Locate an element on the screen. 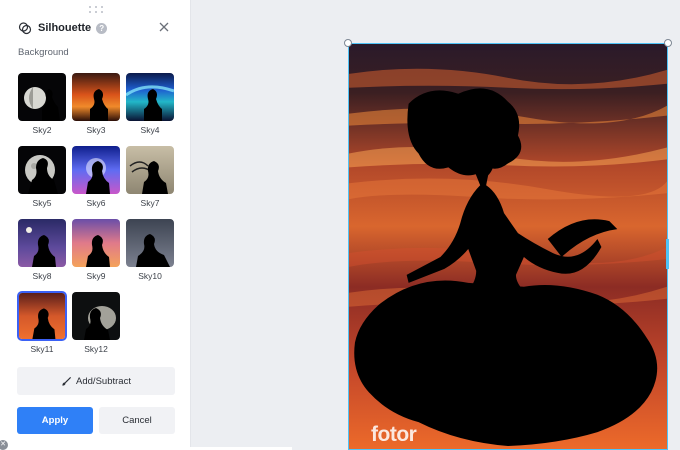  preset-sky12: Sky12 is located at coordinates (96, 327).